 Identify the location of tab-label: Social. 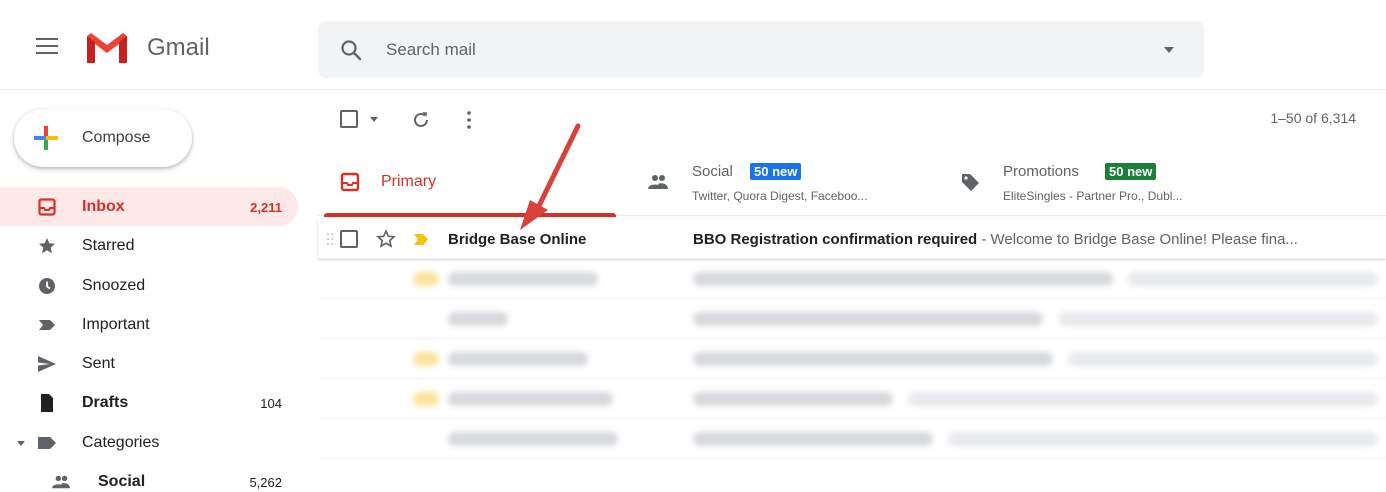
(712, 171).